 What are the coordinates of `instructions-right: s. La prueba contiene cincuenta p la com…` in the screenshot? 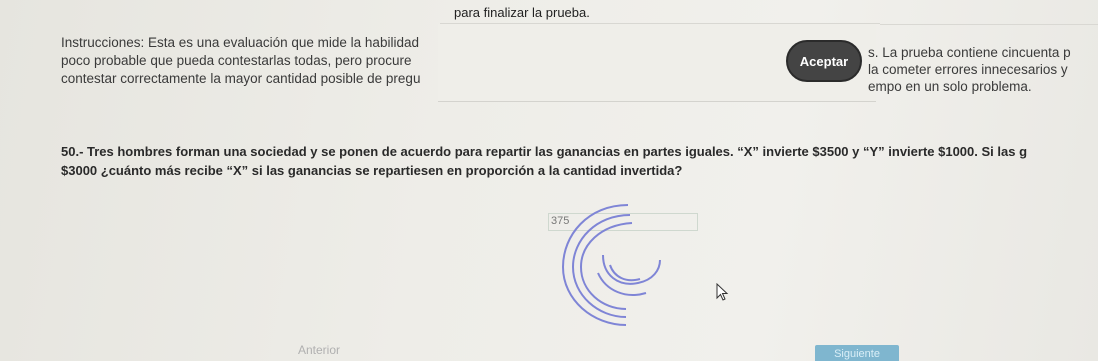 It's located at (983, 69).